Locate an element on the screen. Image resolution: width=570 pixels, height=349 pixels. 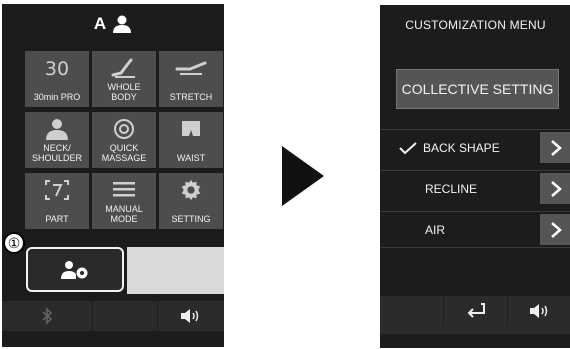
30-timer-icon: 30 is located at coordinates (57, 68).